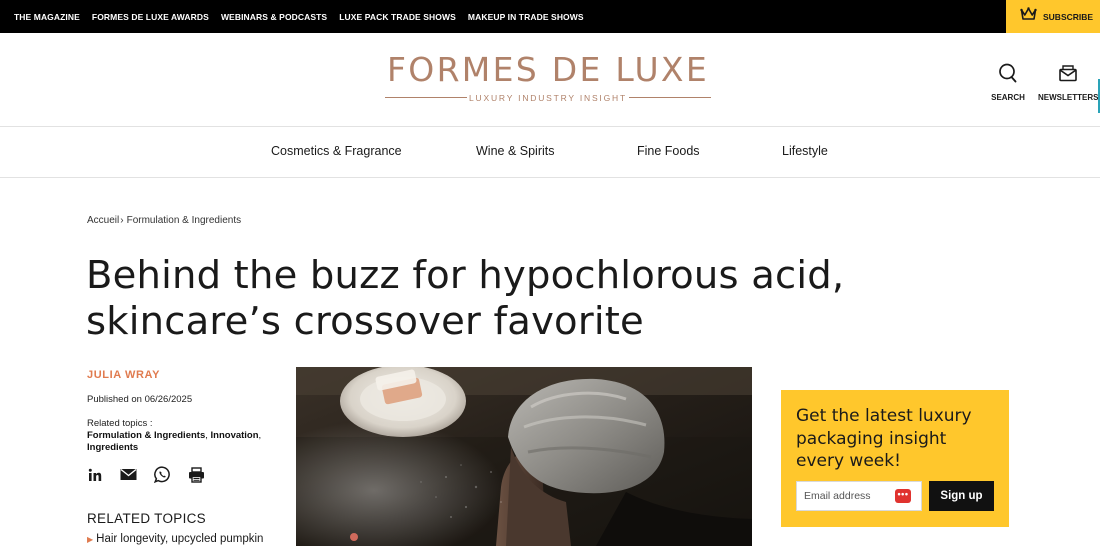  I want to click on crown-icon, so click(1028, 16).